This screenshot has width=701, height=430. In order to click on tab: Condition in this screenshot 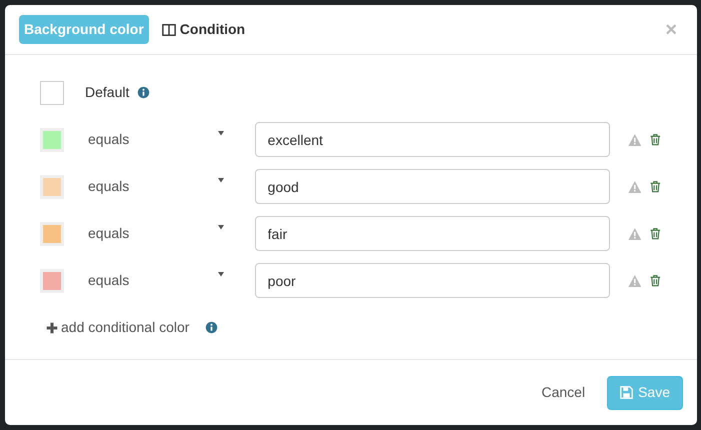, I will do `click(203, 29)`.